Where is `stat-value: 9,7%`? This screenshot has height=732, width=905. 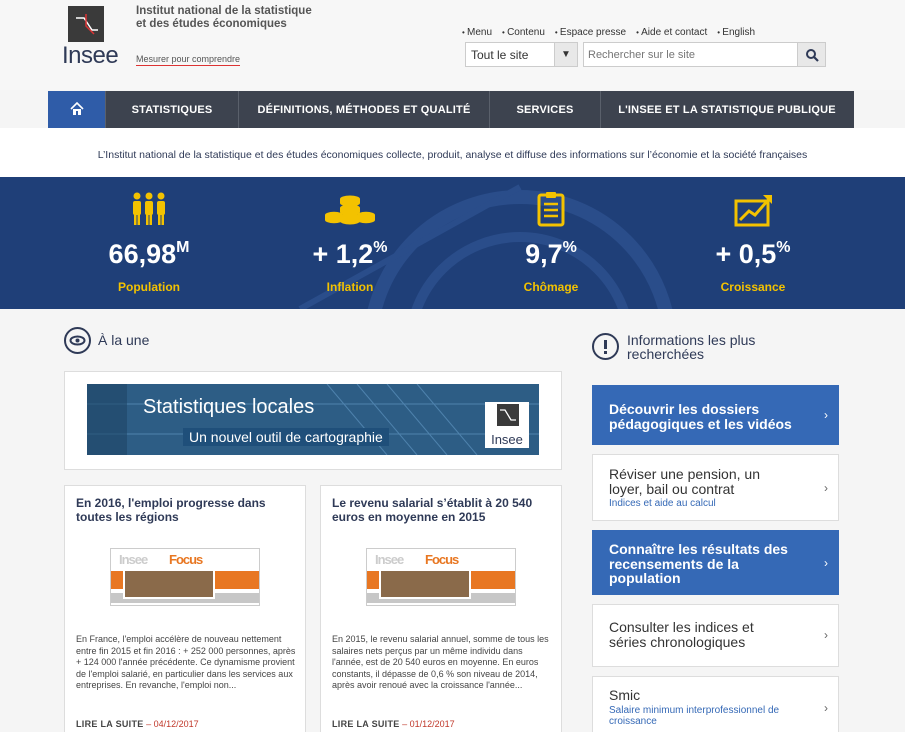
stat-value: 9,7% is located at coordinates (551, 254).